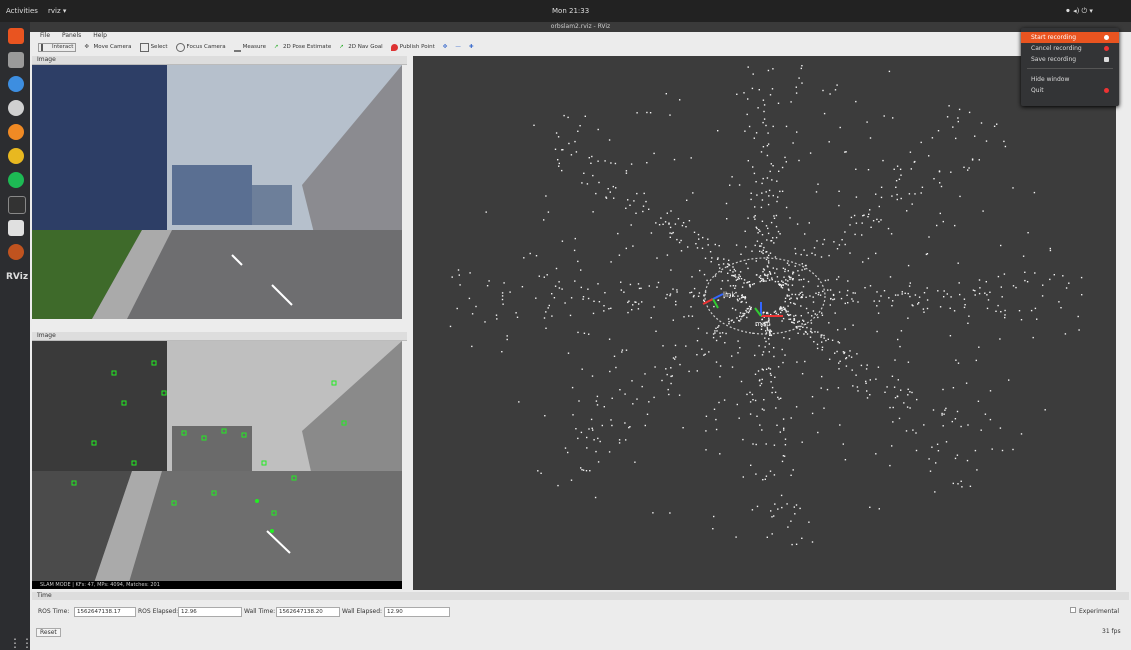 This screenshot has width=1131, height=650. I want to click on status-menu: ⚫ ◂) ⏻ ▾, so click(1079, 11).